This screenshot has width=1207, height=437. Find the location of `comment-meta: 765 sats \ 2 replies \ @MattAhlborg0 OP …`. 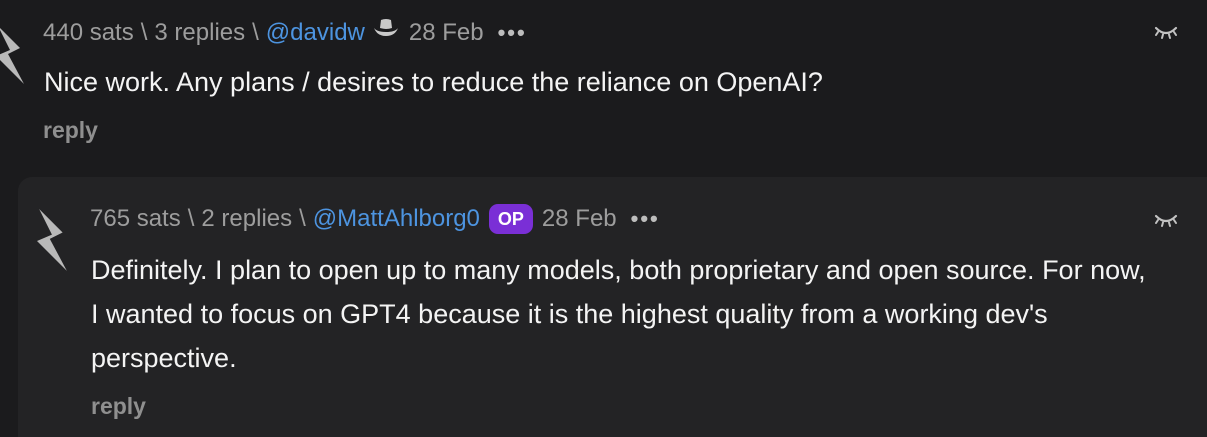

comment-meta: 765 sats \ 2 replies \ @MattAhlborg0 OP … is located at coordinates (375, 219).